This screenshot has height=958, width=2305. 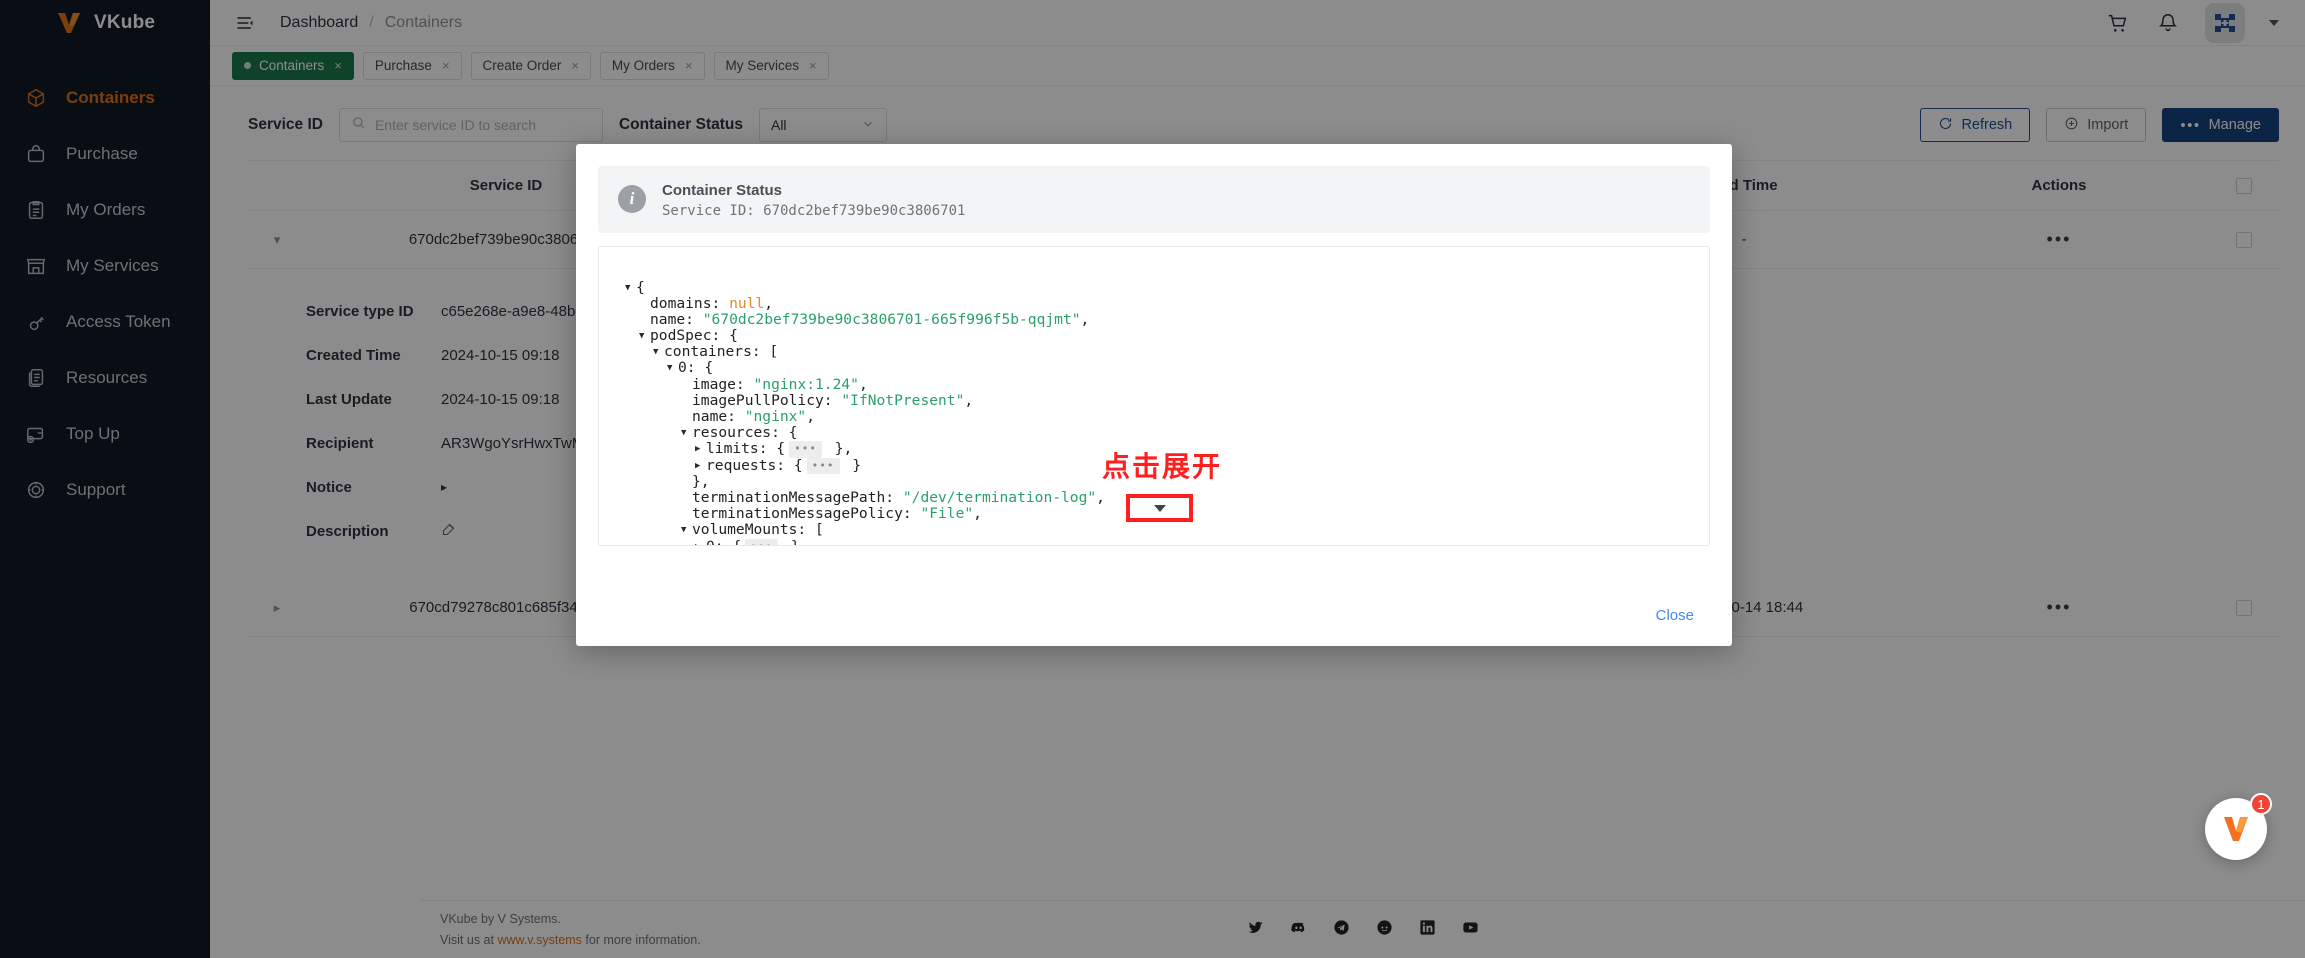 I want to click on modal-footer: Close, so click(x=1154, y=626).